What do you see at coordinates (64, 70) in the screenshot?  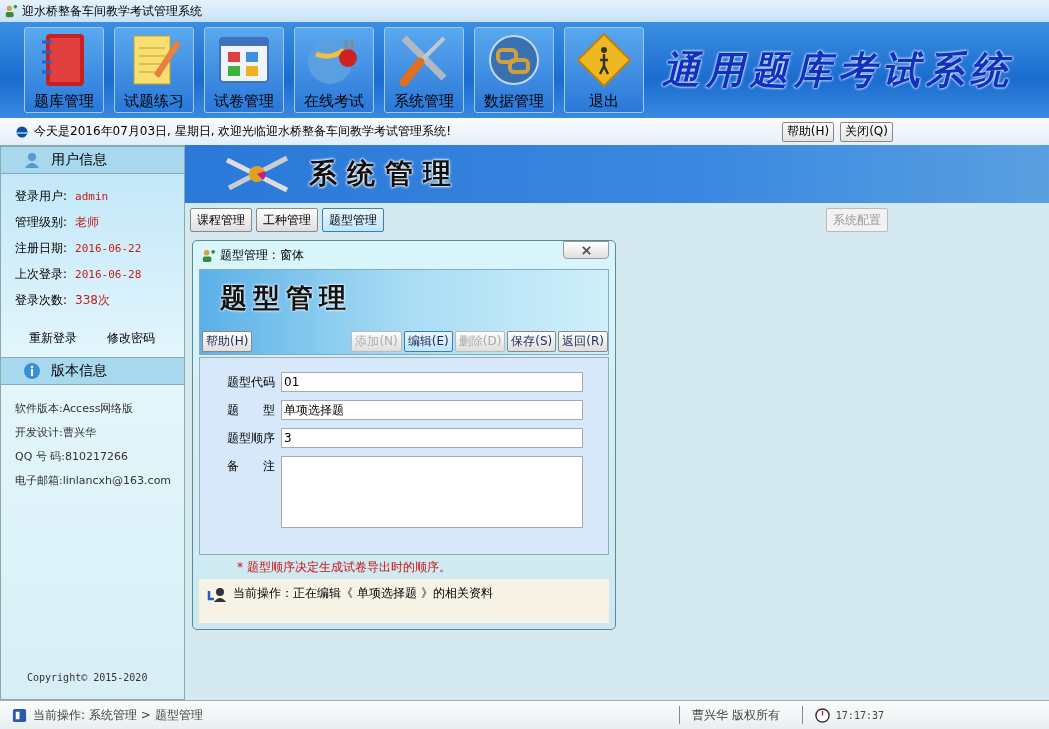 I see `toolbar-button: 题库管理` at bounding box center [64, 70].